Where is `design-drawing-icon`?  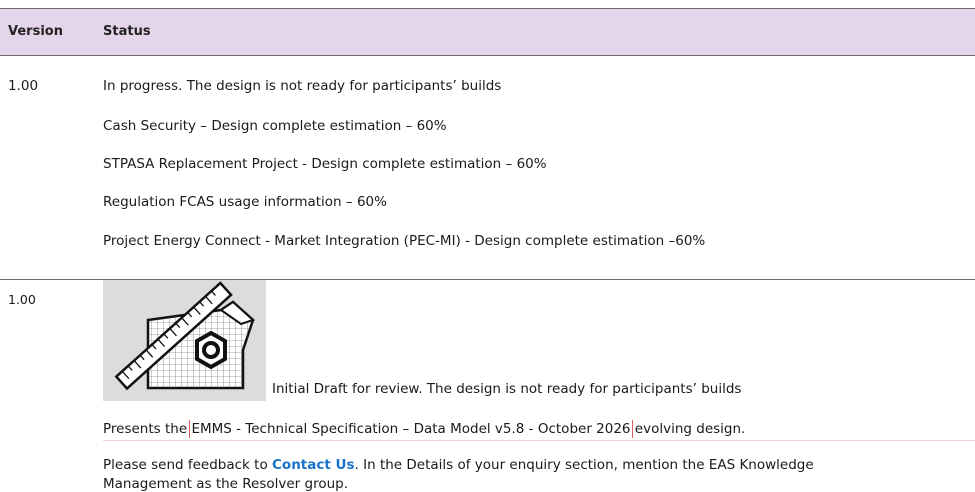 design-drawing-icon is located at coordinates (184, 340).